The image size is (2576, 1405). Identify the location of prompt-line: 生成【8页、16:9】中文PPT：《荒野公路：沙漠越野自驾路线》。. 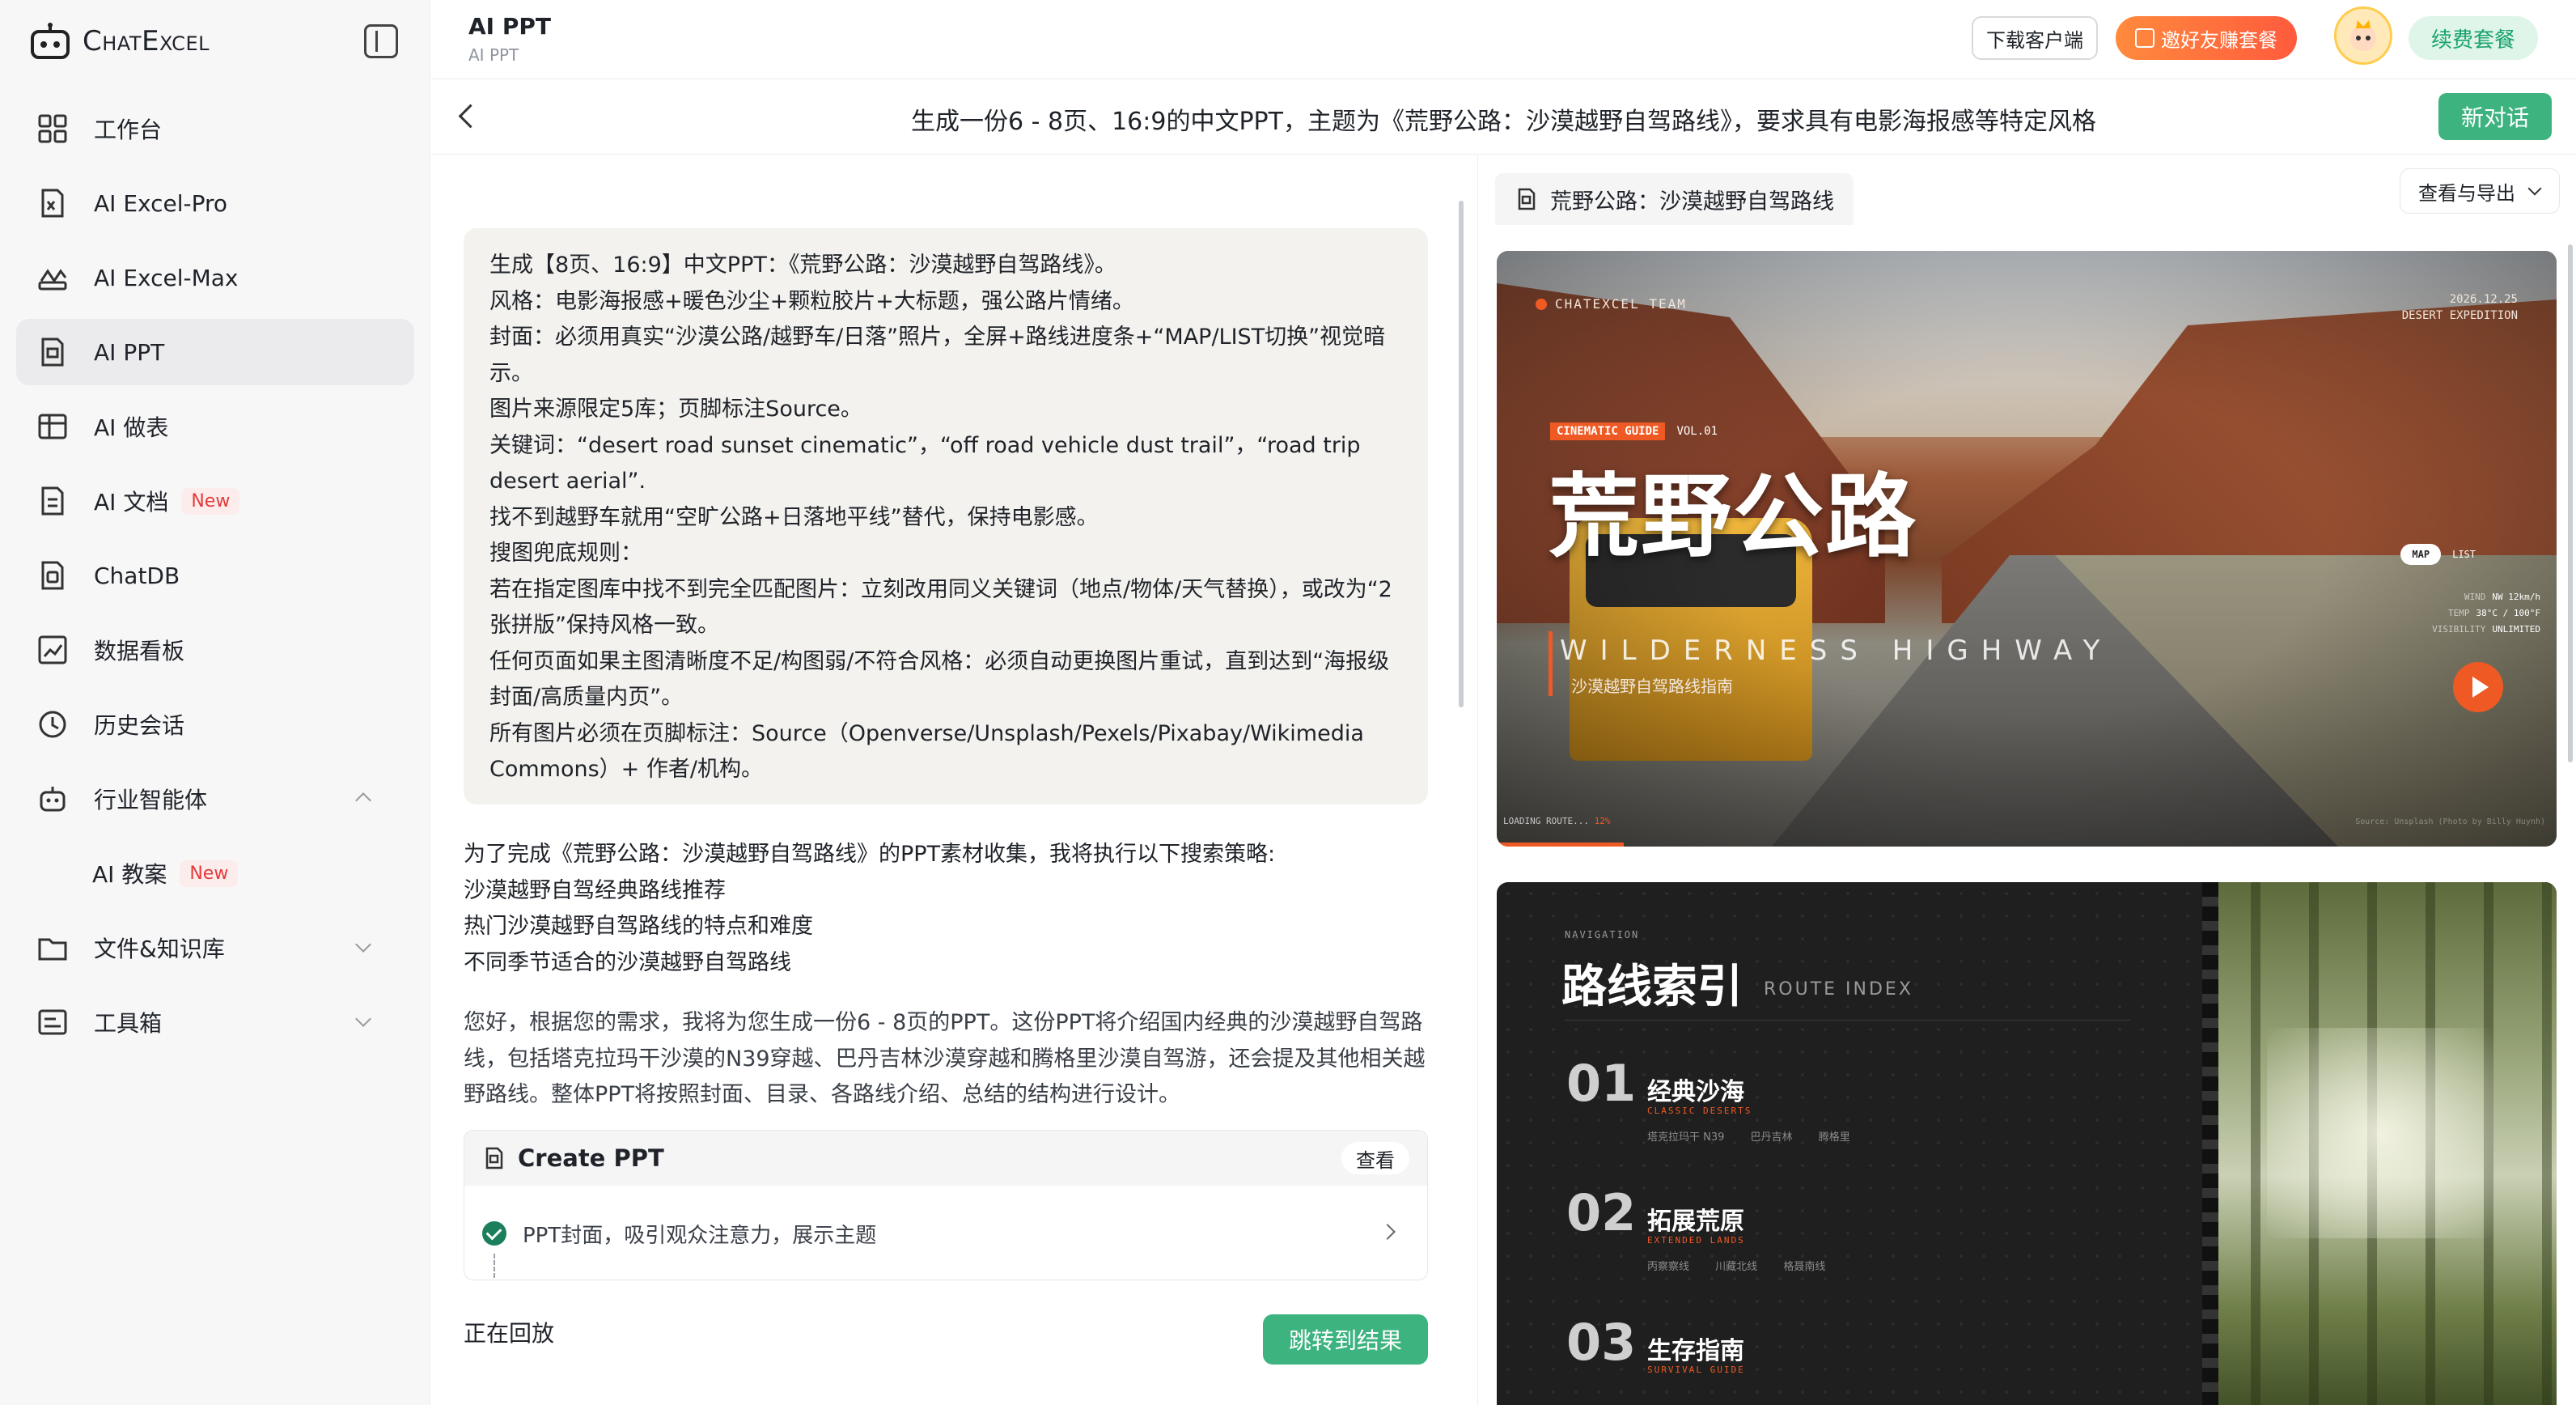
(802, 265).